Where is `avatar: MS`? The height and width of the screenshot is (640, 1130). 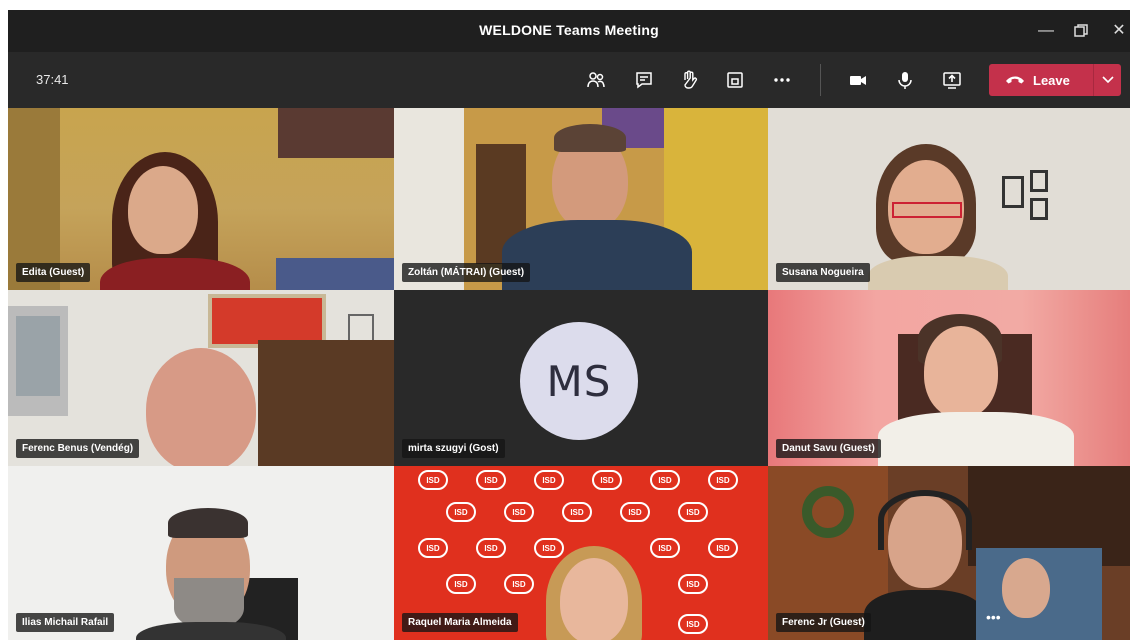 avatar: MS is located at coordinates (579, 381).